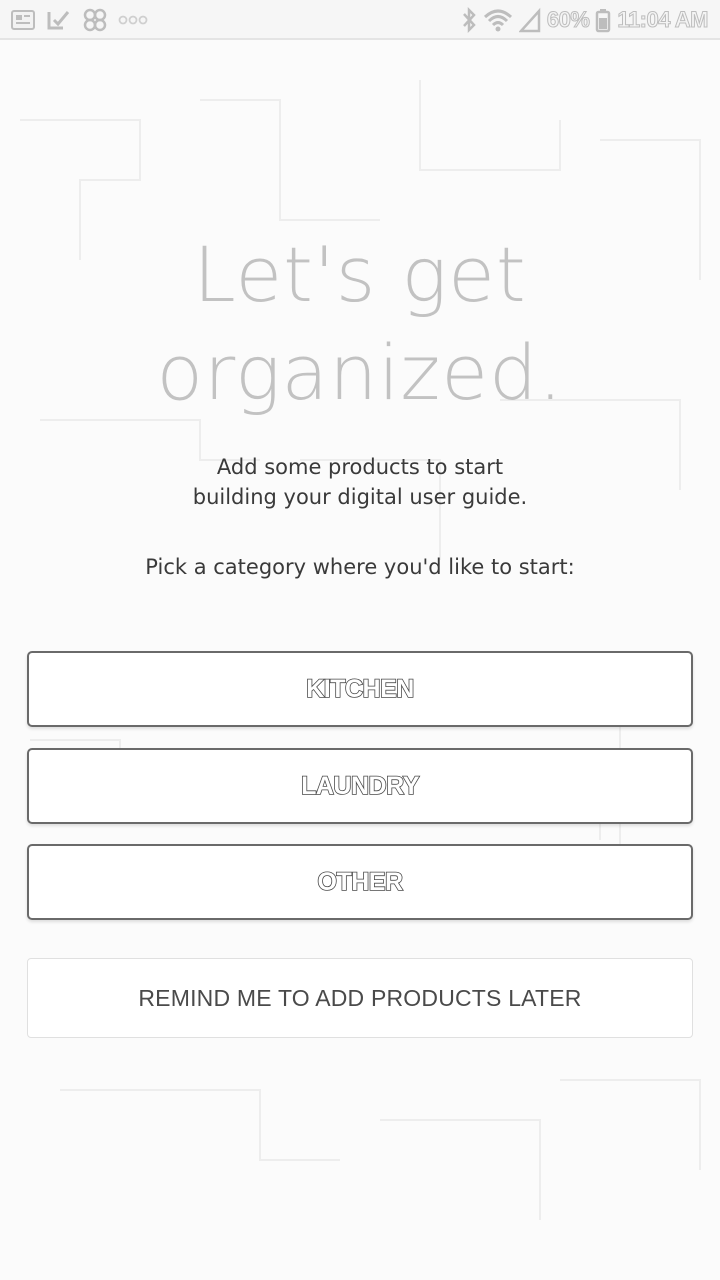  I want to click on wifi-icon, so click(498, 20).